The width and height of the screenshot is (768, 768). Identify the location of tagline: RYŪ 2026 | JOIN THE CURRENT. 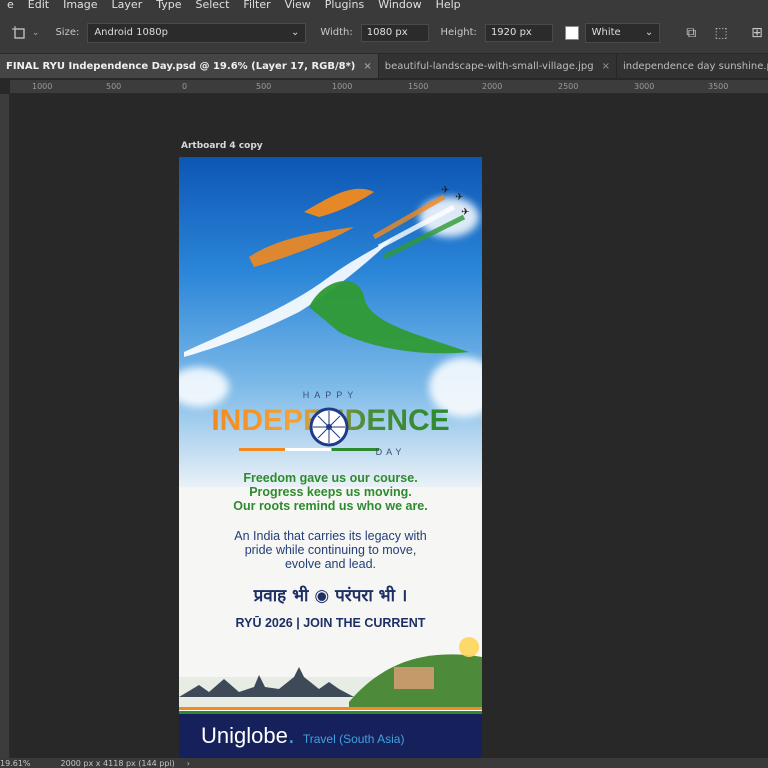
(330, 623).